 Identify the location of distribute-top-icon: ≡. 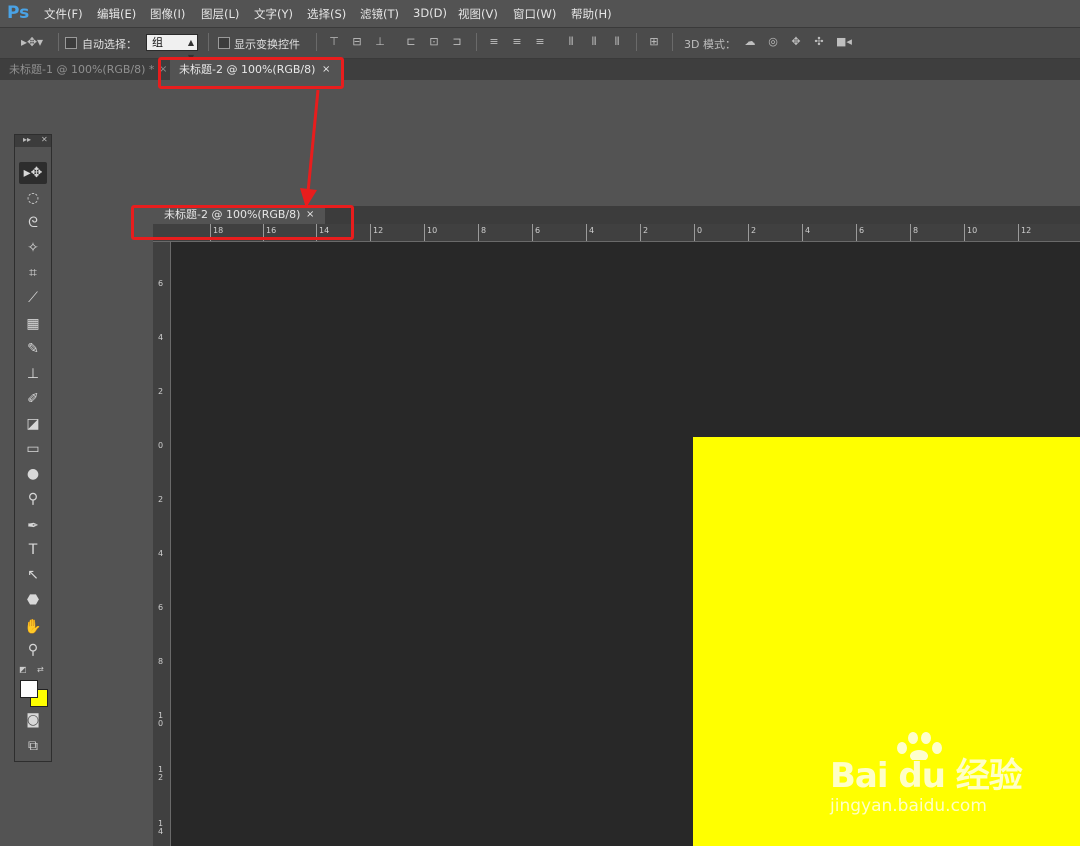
(494, 42).